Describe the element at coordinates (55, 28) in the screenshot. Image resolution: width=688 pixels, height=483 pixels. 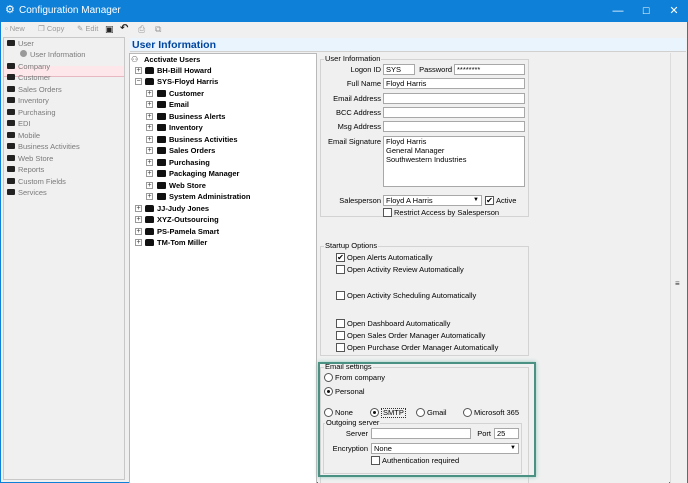
I see `copy-label: Copy` at that location.